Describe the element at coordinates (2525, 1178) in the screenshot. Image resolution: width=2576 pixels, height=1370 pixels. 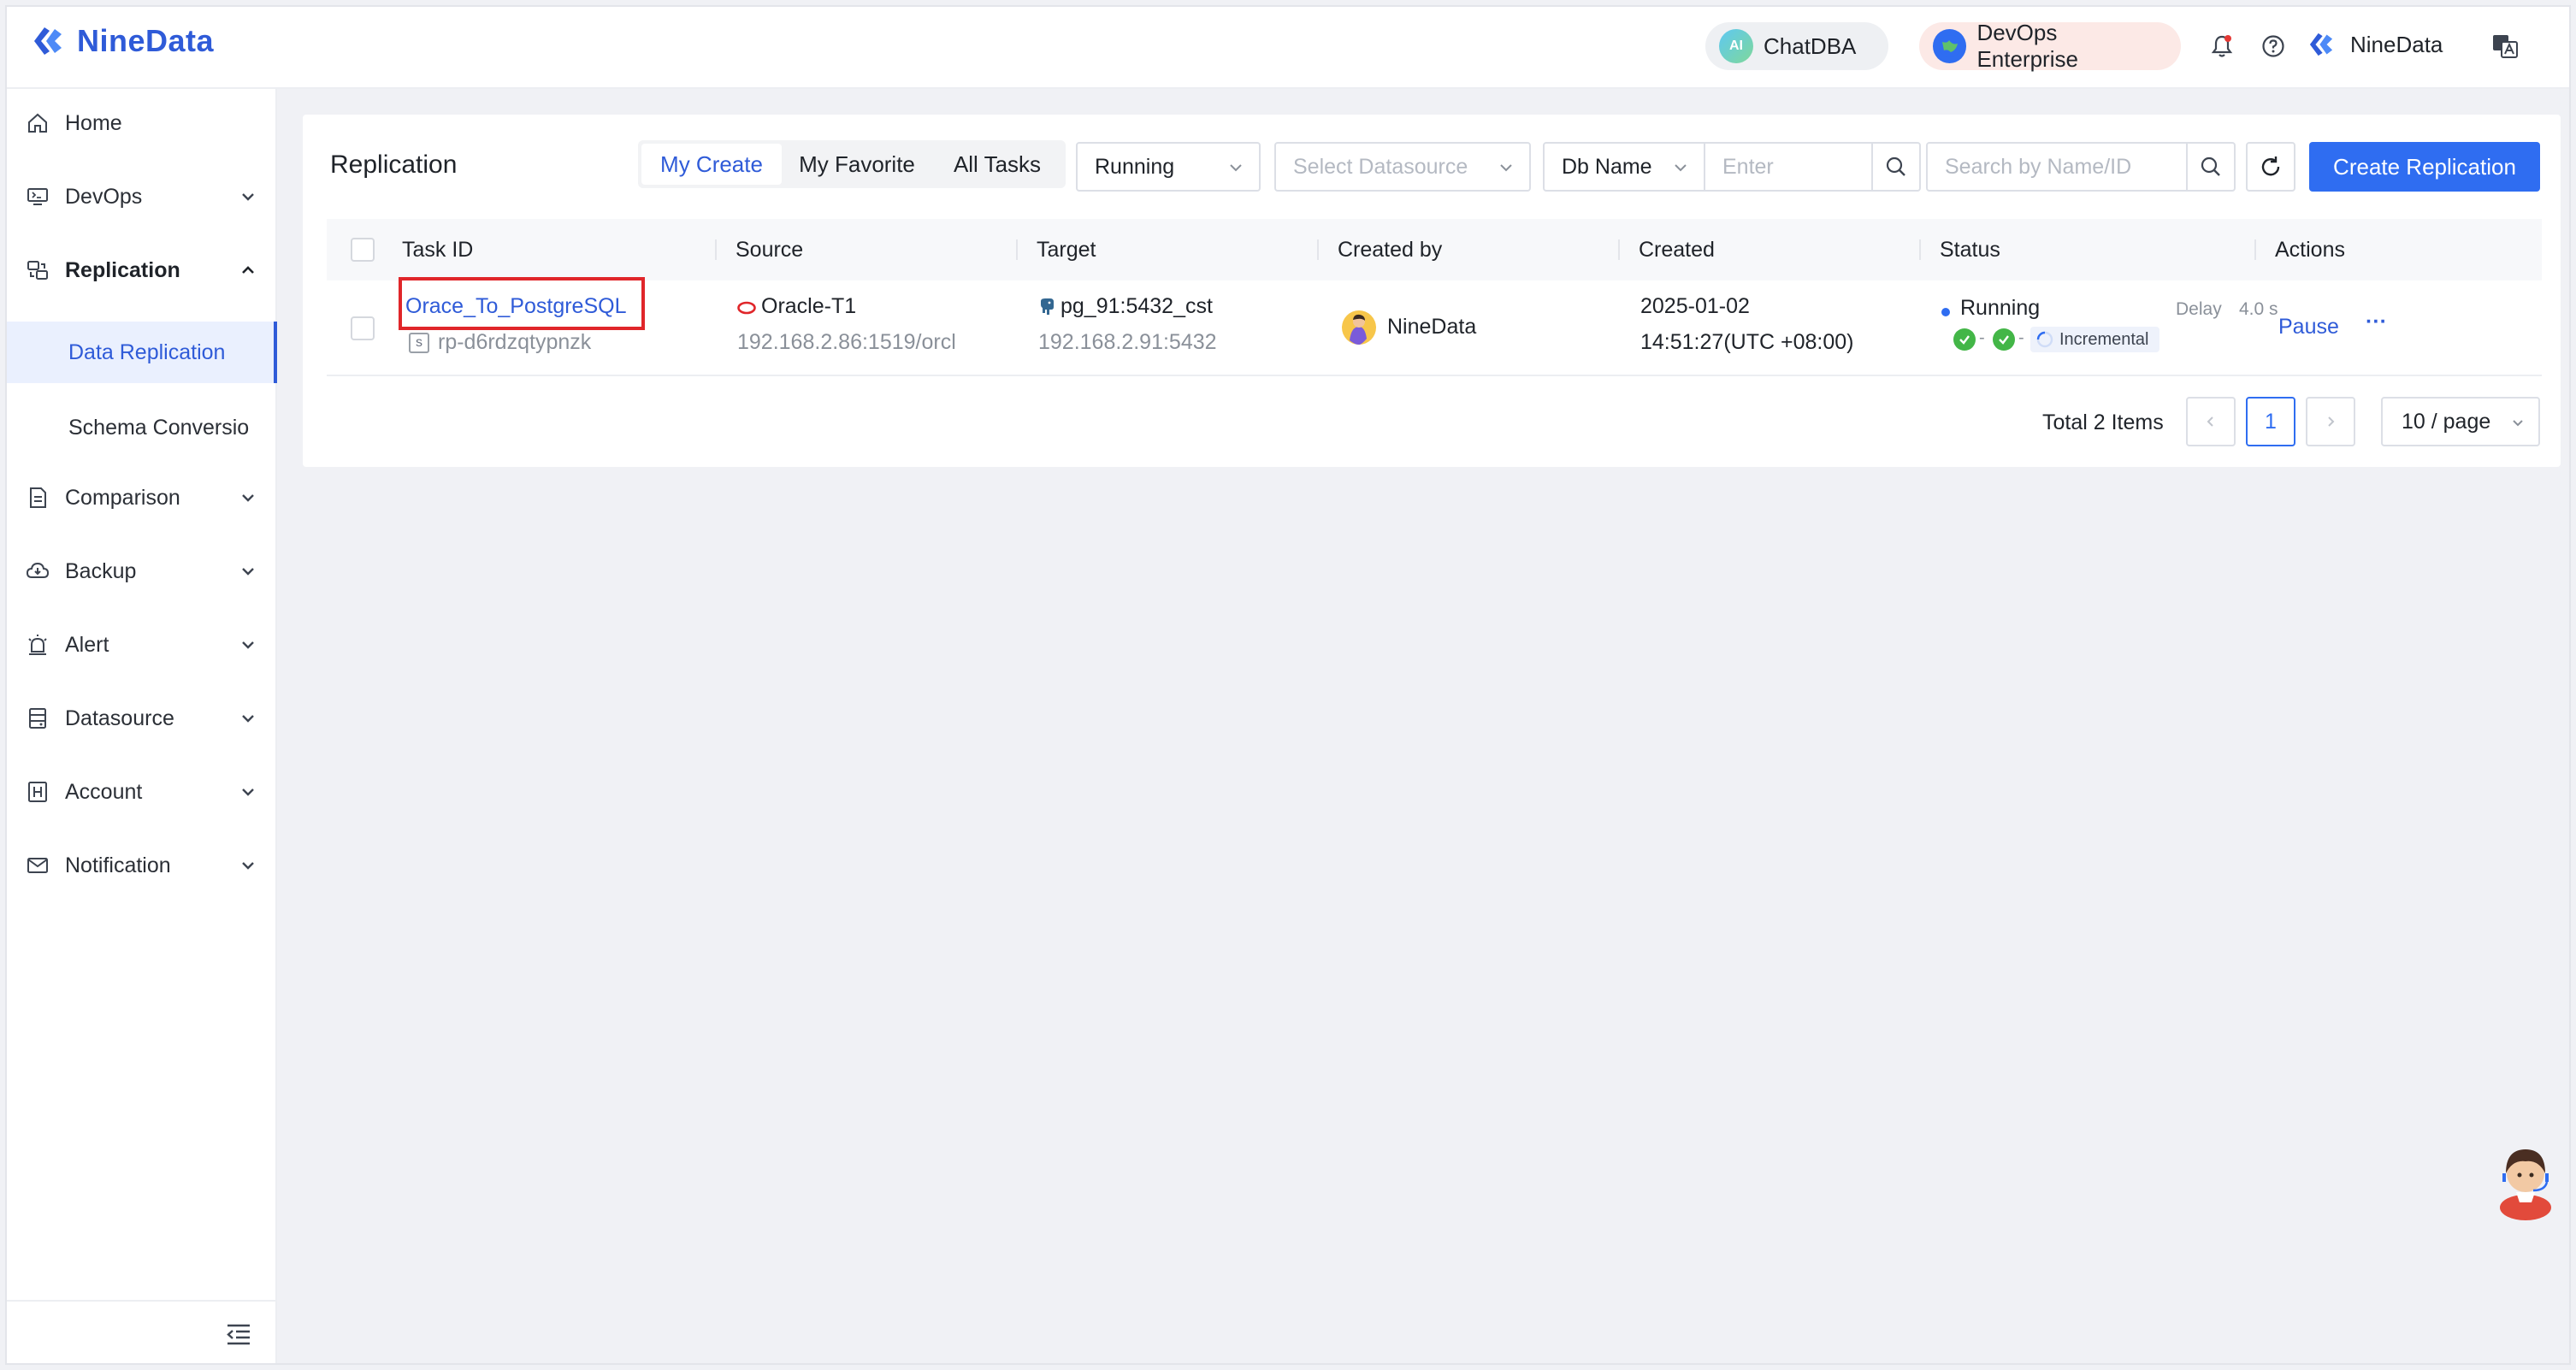
I see `support-assistant-icon` at that location.